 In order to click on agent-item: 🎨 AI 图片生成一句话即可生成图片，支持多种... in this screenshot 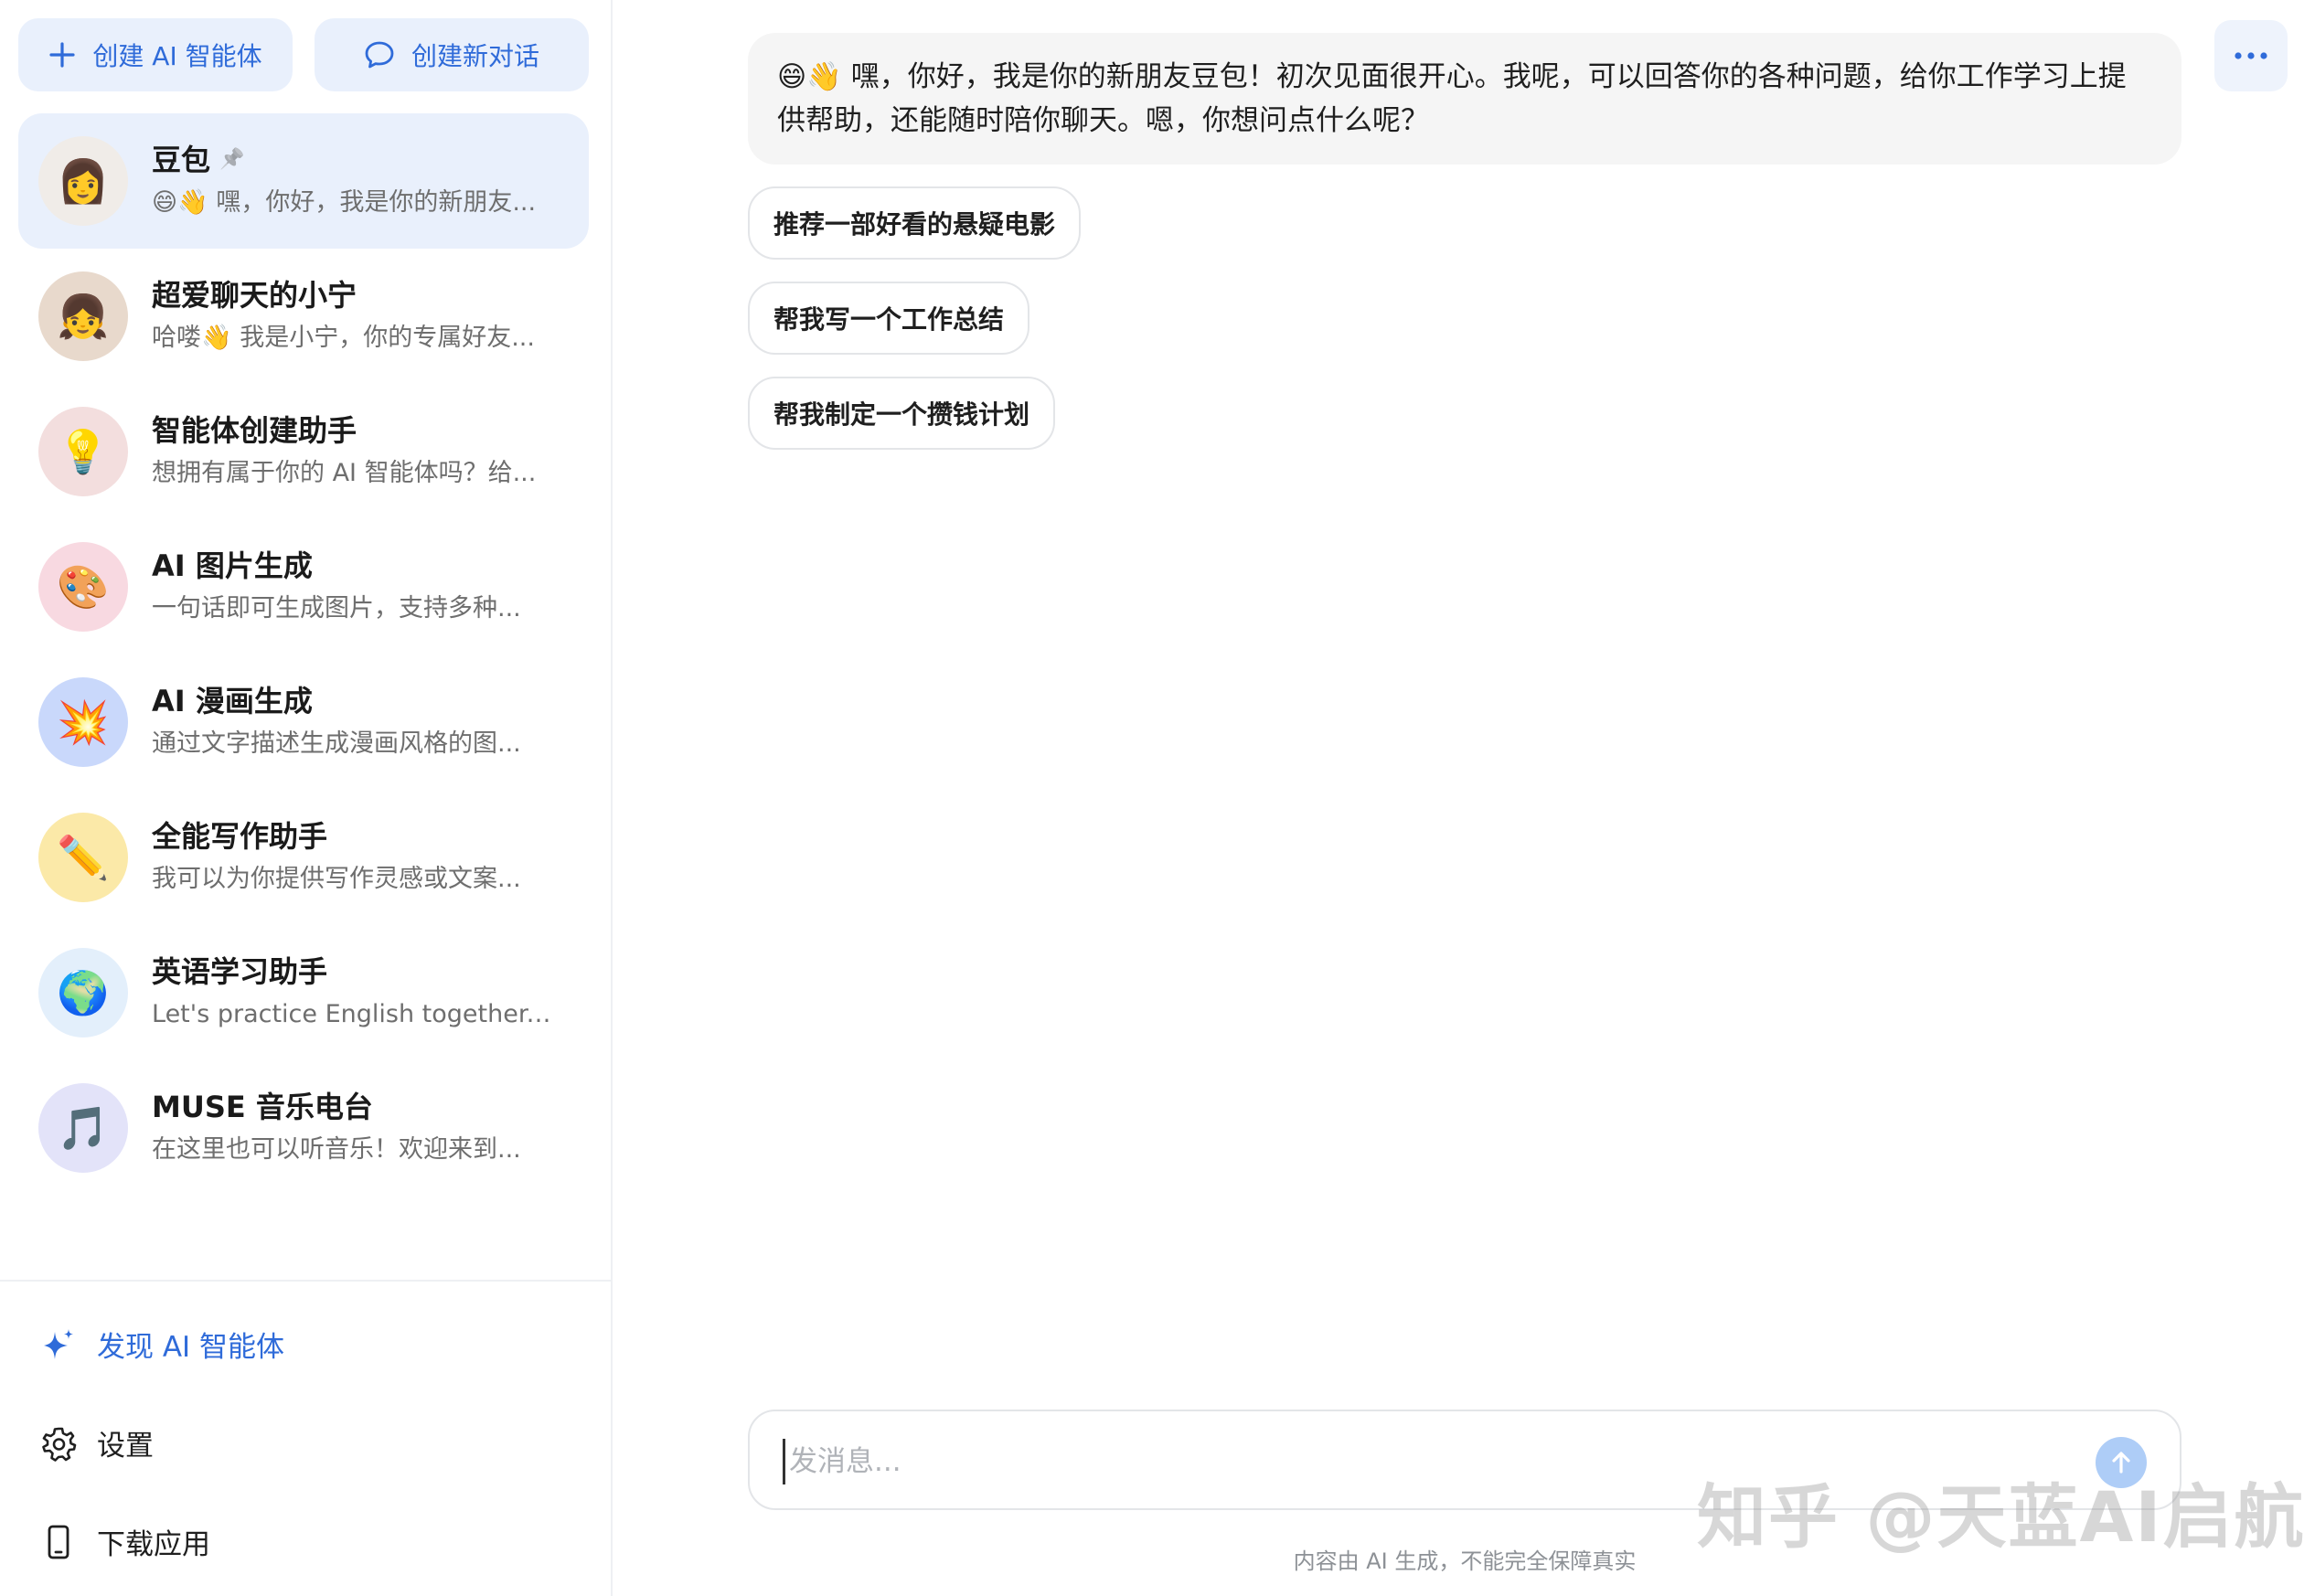, I will do `click(303, 586)`.